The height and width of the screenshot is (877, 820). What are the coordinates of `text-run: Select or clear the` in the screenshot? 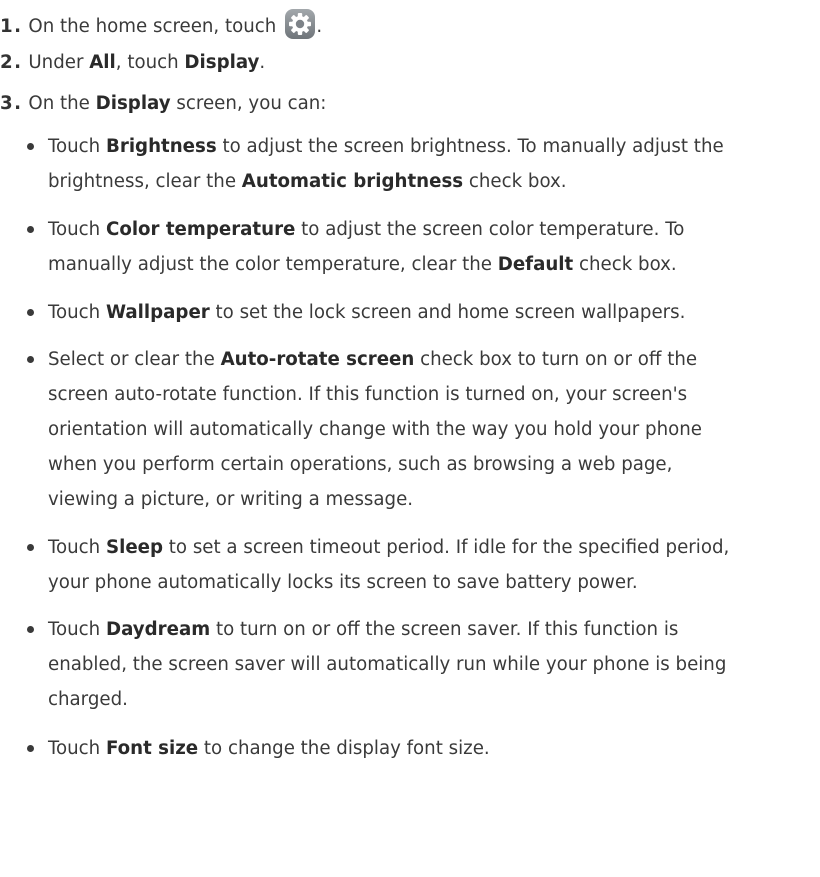 It's located at (134, 359).